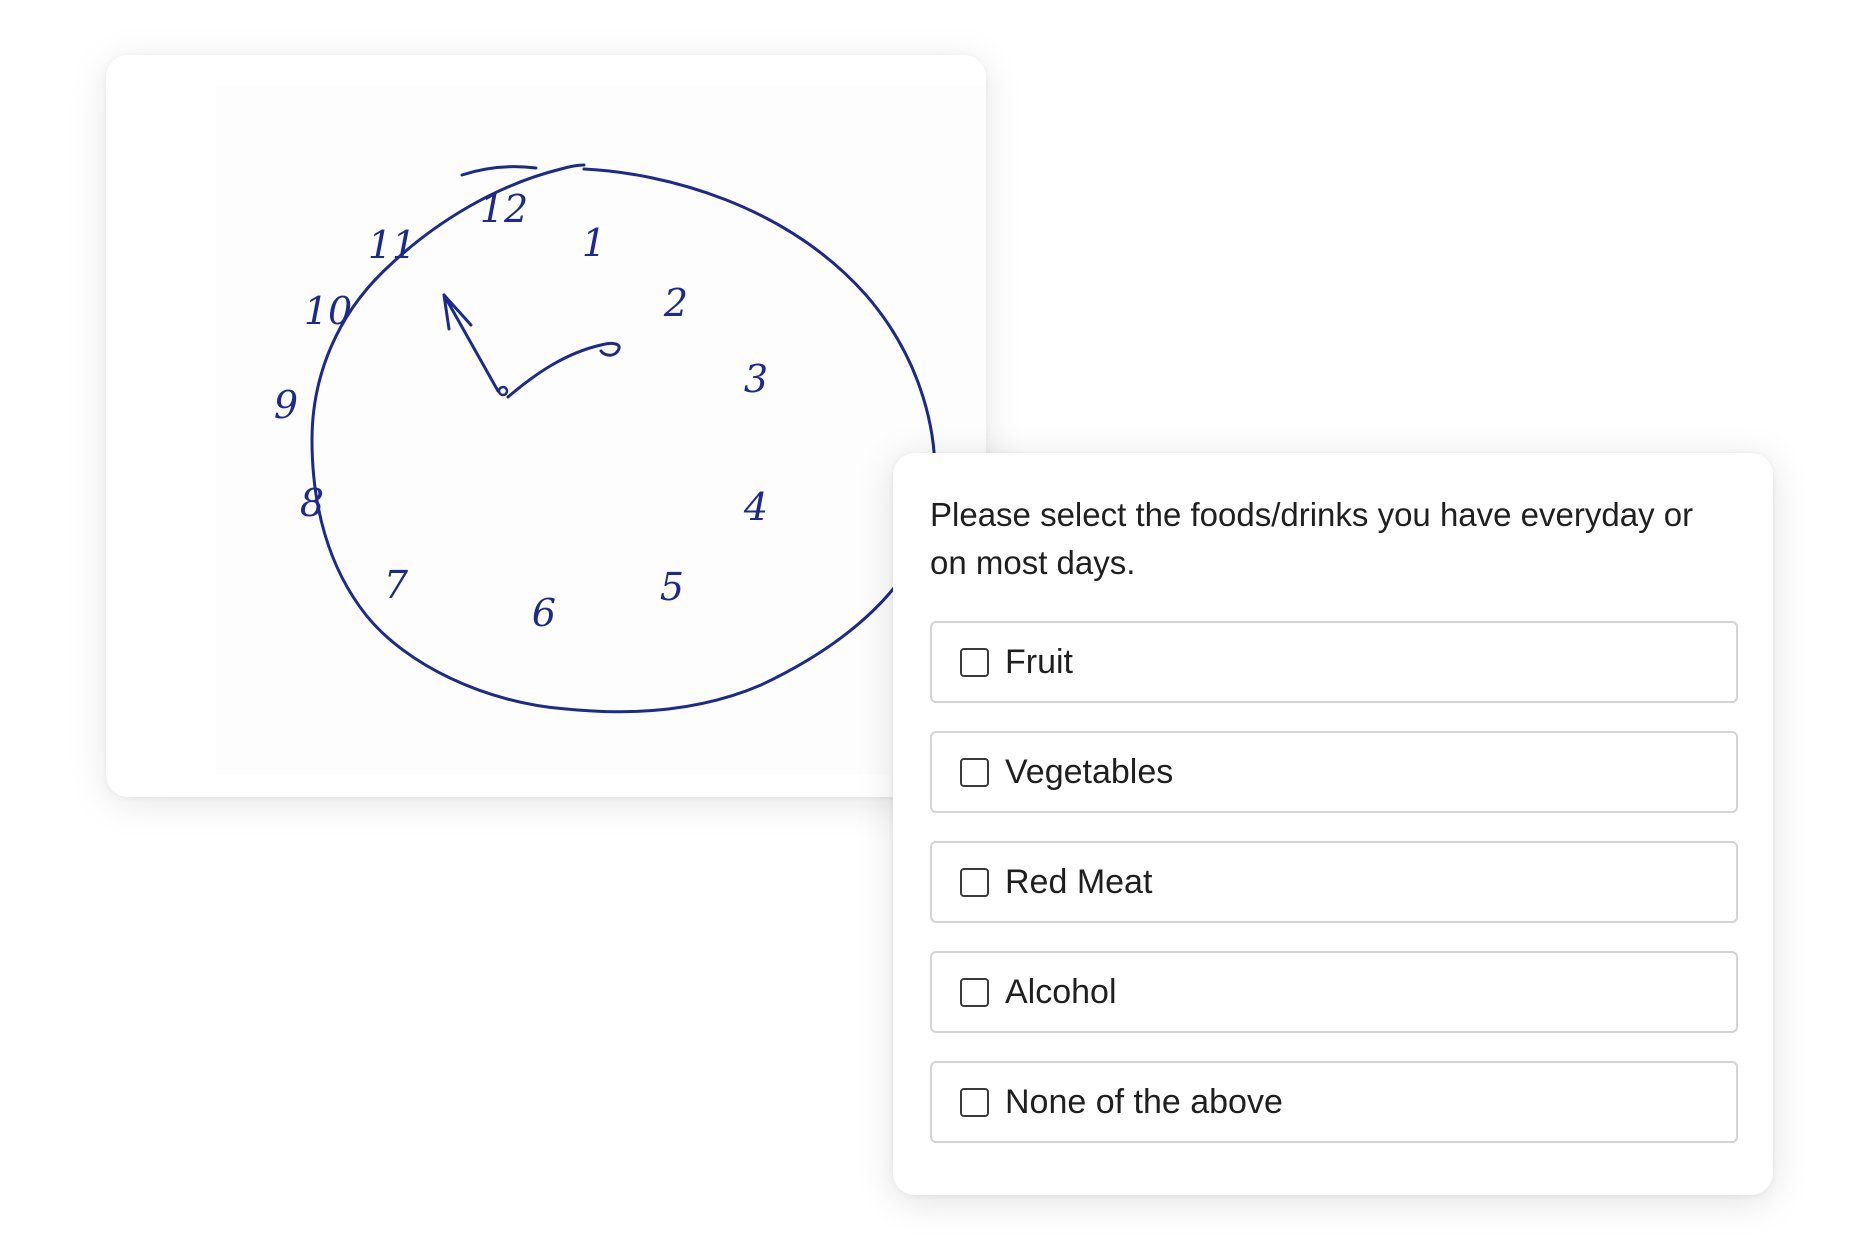 The width and height of the screenshot is (1867, 1242). Describe the element at coordinates (1334, 992) in the screenshot. I see `option-alcohol: Alcohol` at that location.